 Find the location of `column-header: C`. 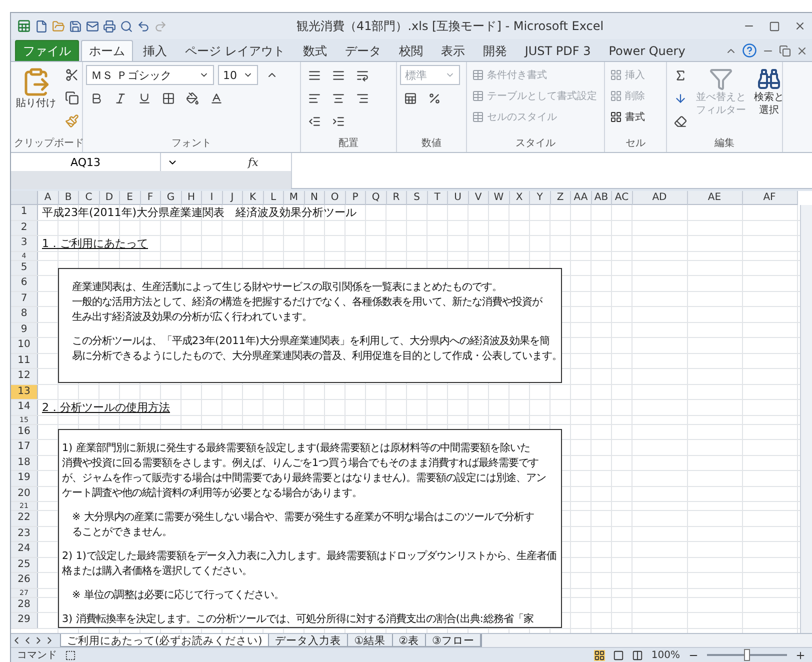

column-header: C is located at coordinates (89, 198).